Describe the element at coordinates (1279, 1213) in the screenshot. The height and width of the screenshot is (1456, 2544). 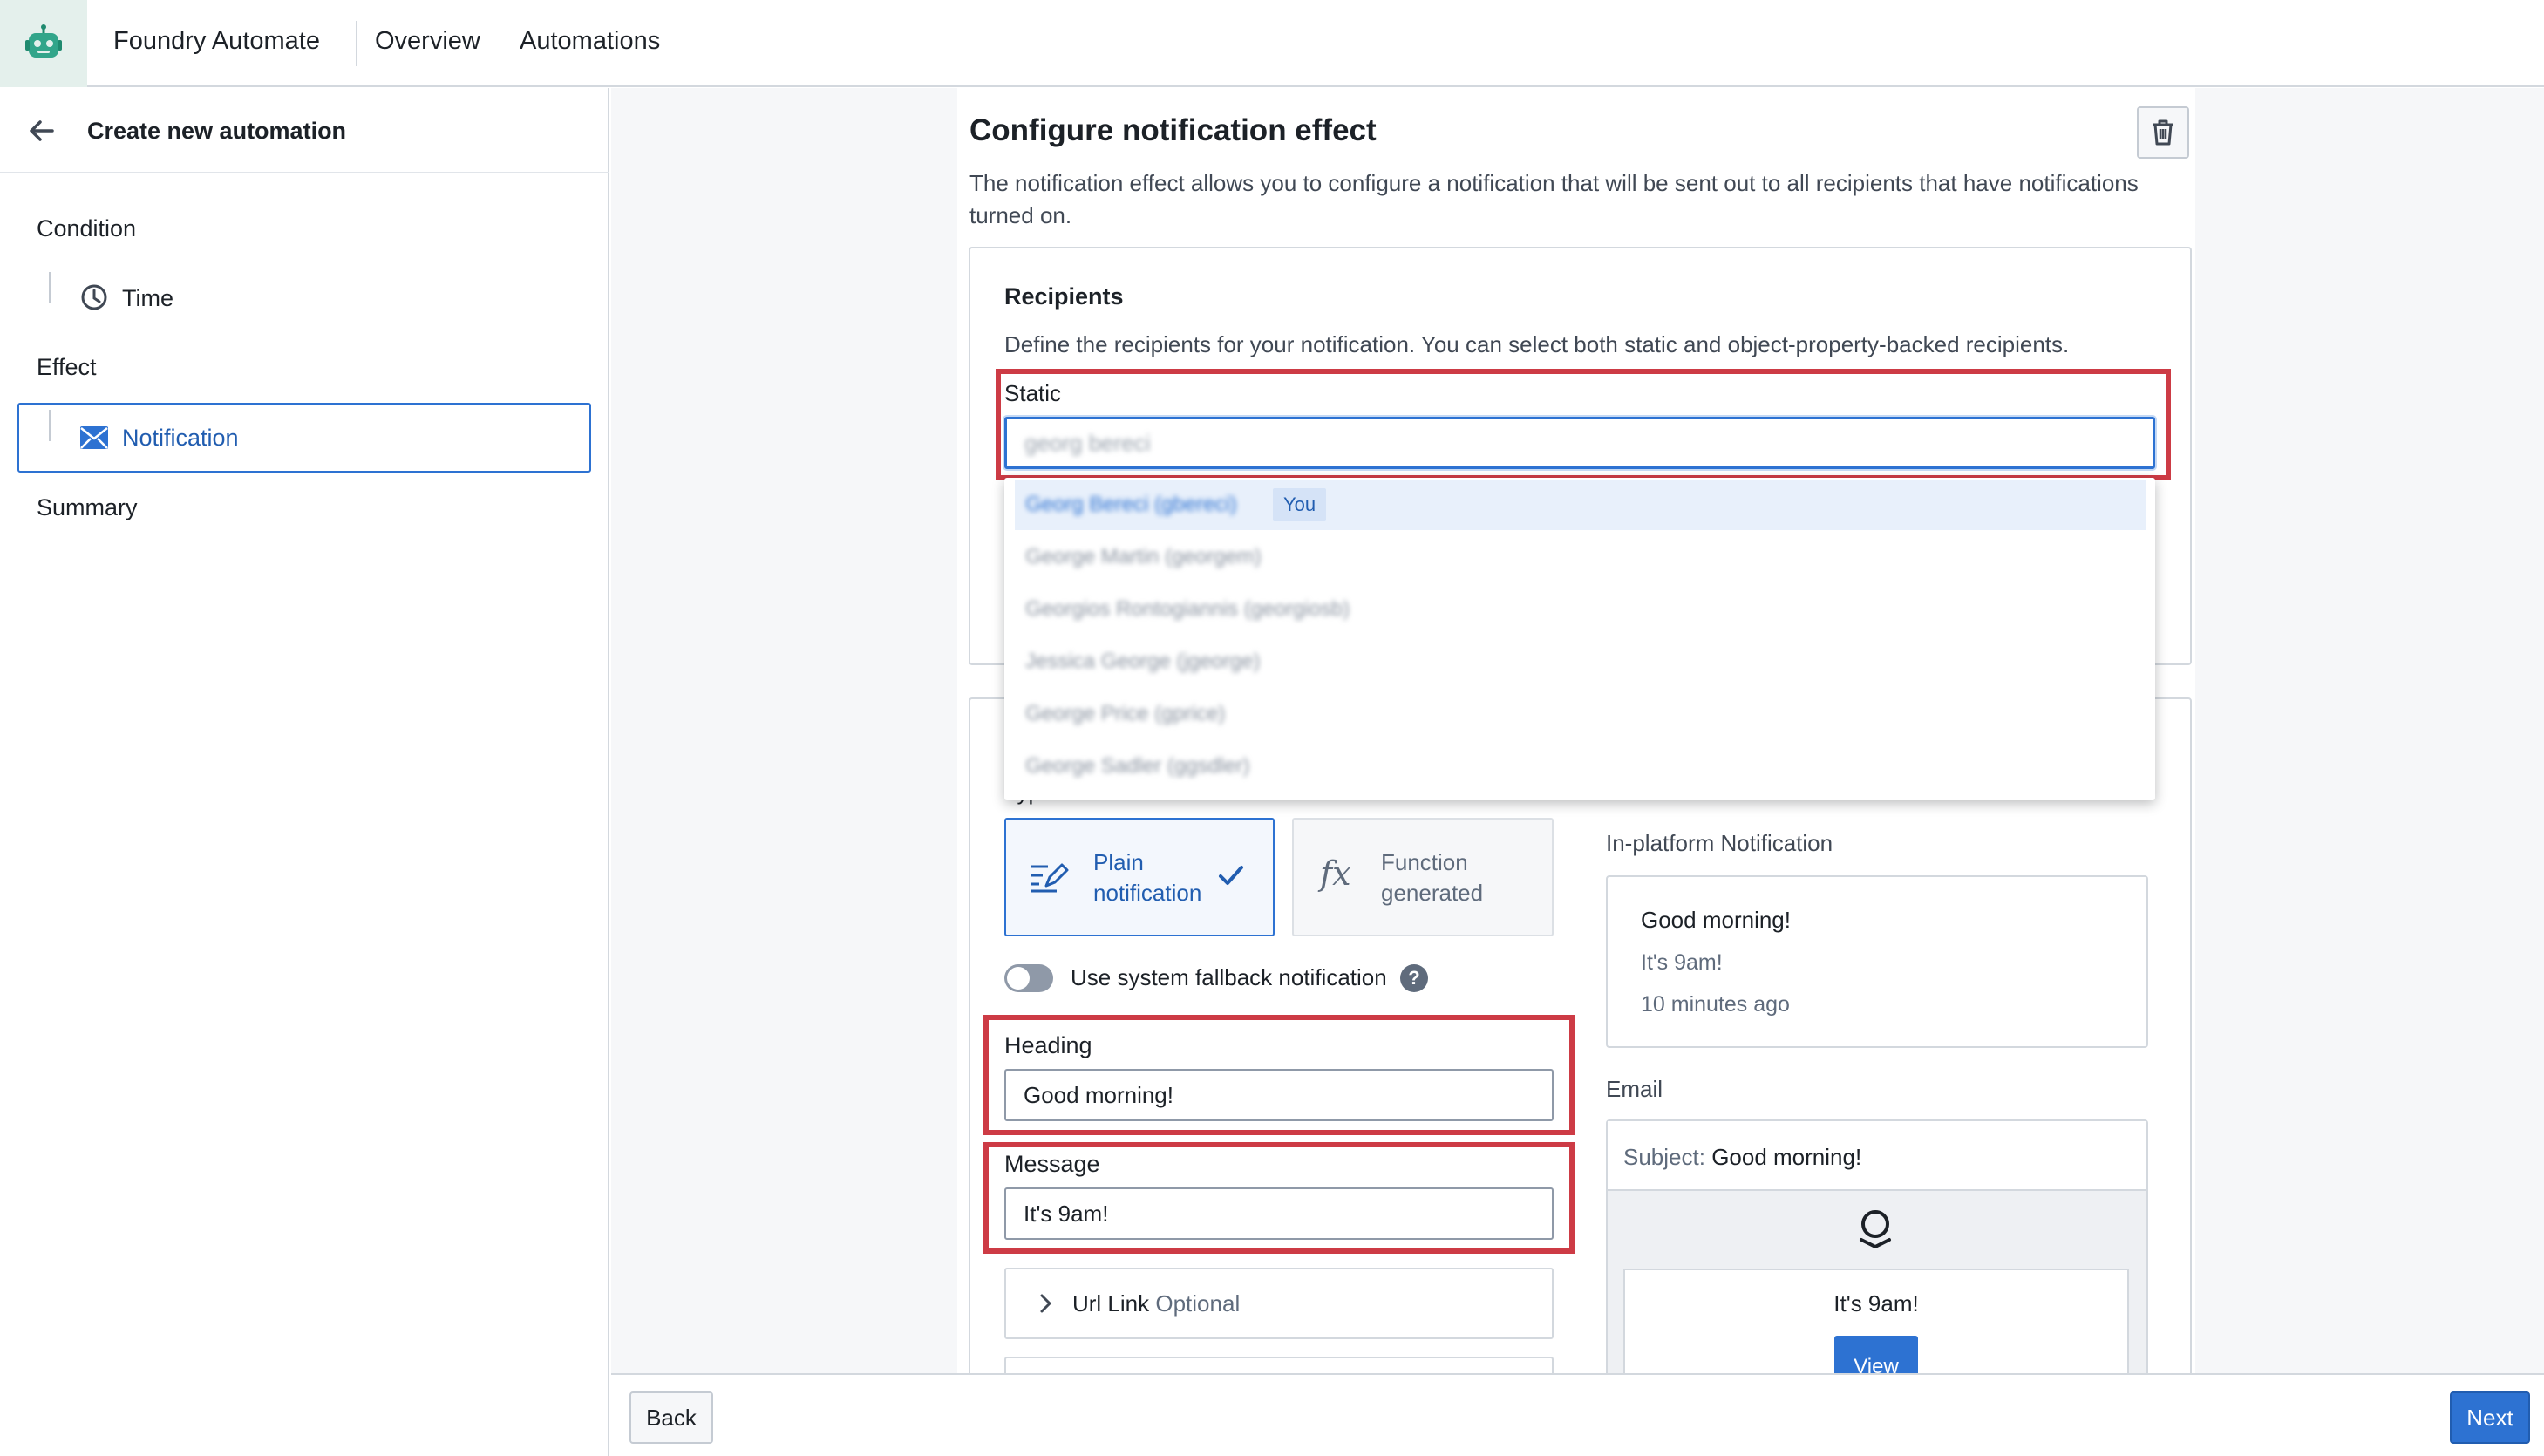
I see `message-input: It's 9am!` at that location.